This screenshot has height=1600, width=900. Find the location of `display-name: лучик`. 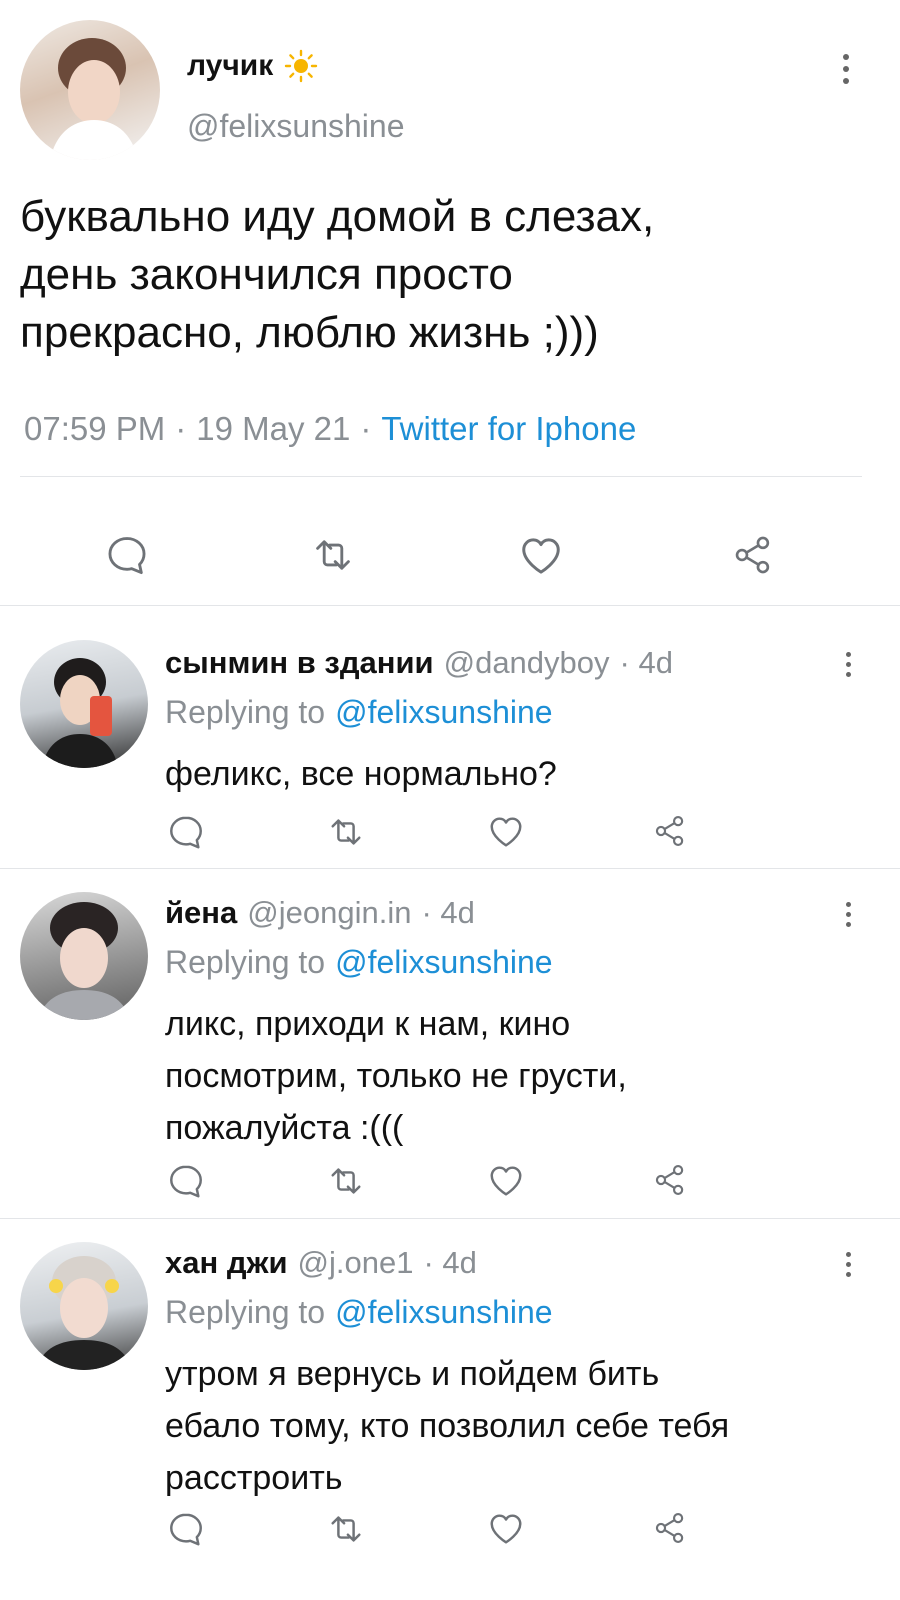

display-name: лучик is located at coordinates (230, 66).